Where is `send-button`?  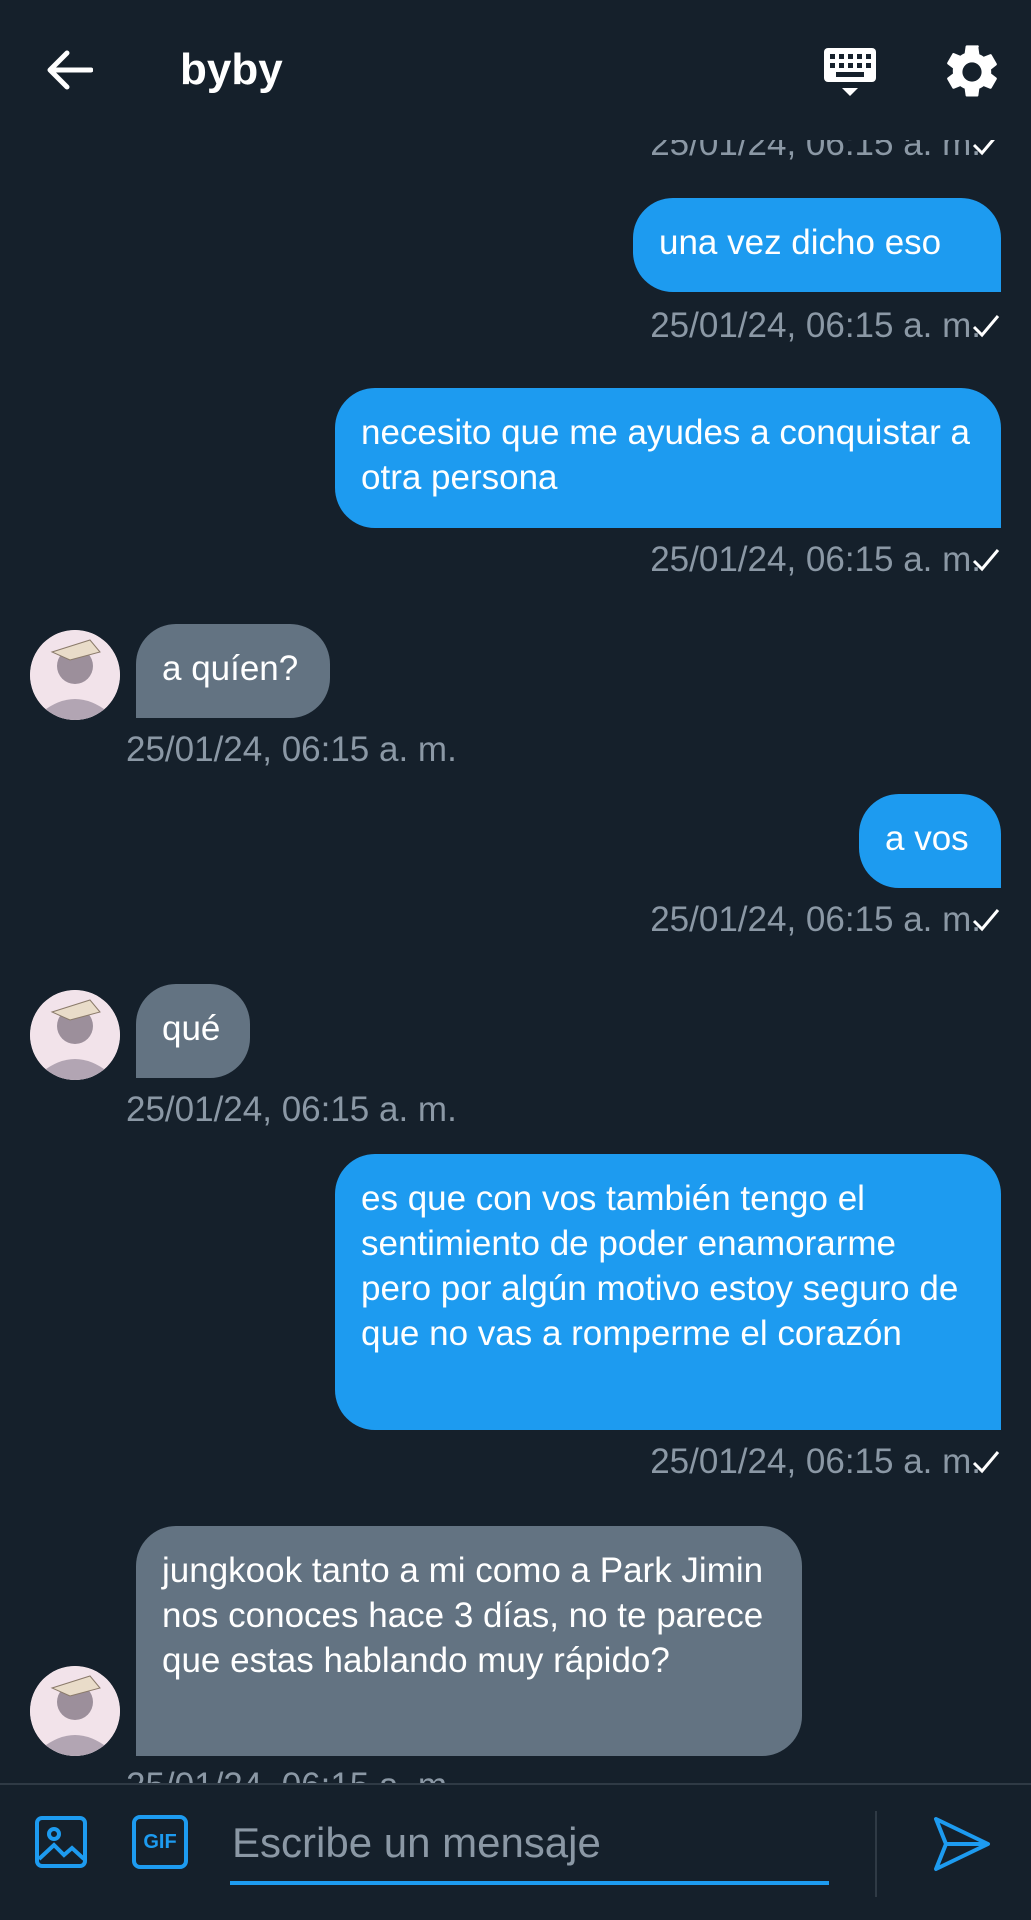
send-button is located at coordinates (962, 1844).